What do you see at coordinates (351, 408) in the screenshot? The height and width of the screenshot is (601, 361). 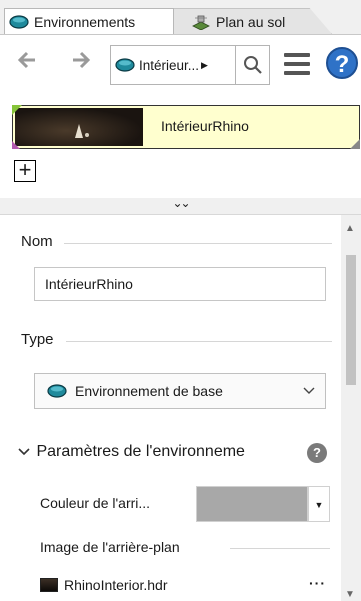 I see `scrollbar: ▲ ▼` at bounding box center [351, 408].